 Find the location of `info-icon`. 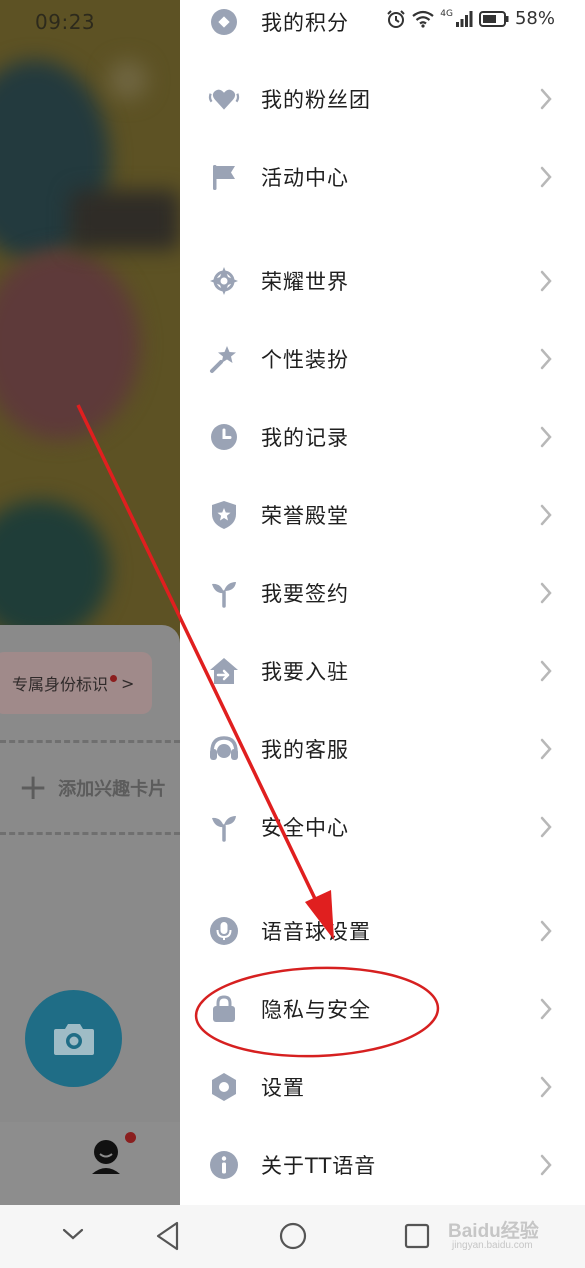

info-icon is located at coordinates (224, 1165).